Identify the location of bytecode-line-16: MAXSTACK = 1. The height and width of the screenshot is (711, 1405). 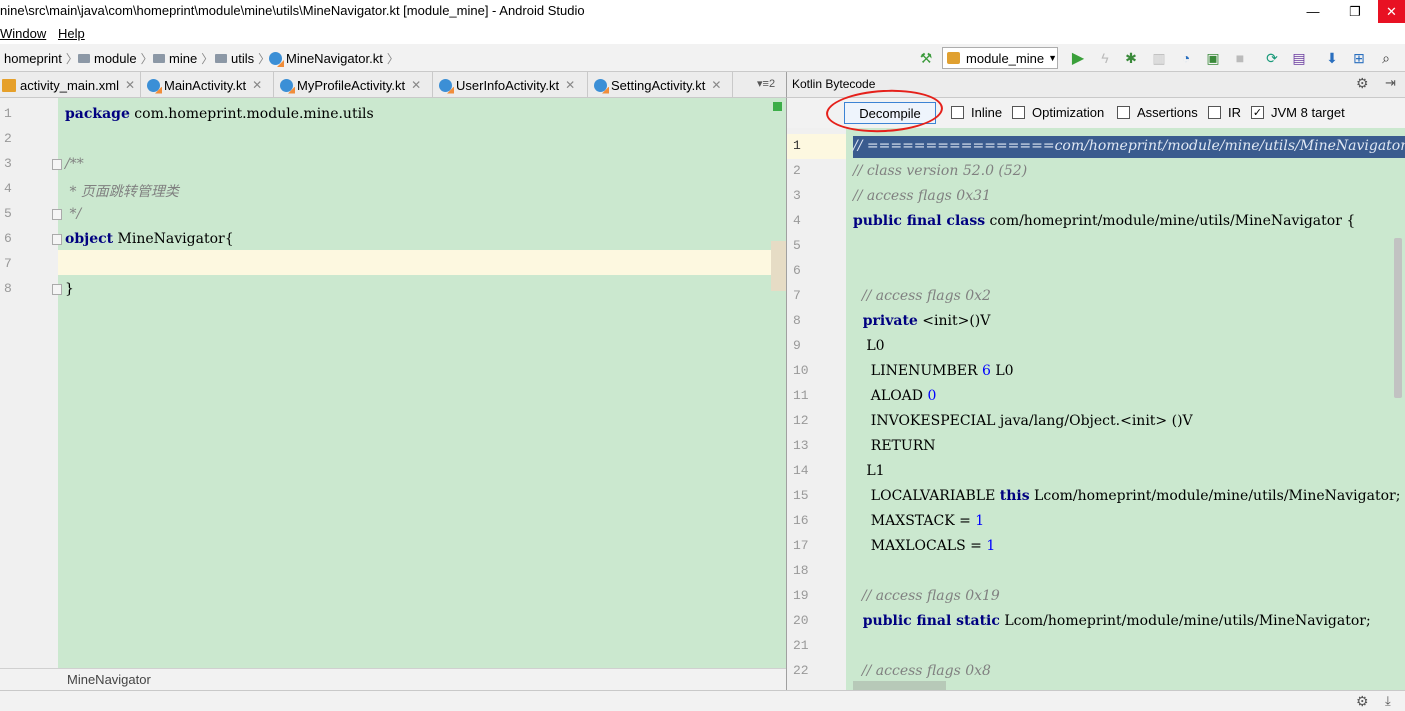
(918, 521).